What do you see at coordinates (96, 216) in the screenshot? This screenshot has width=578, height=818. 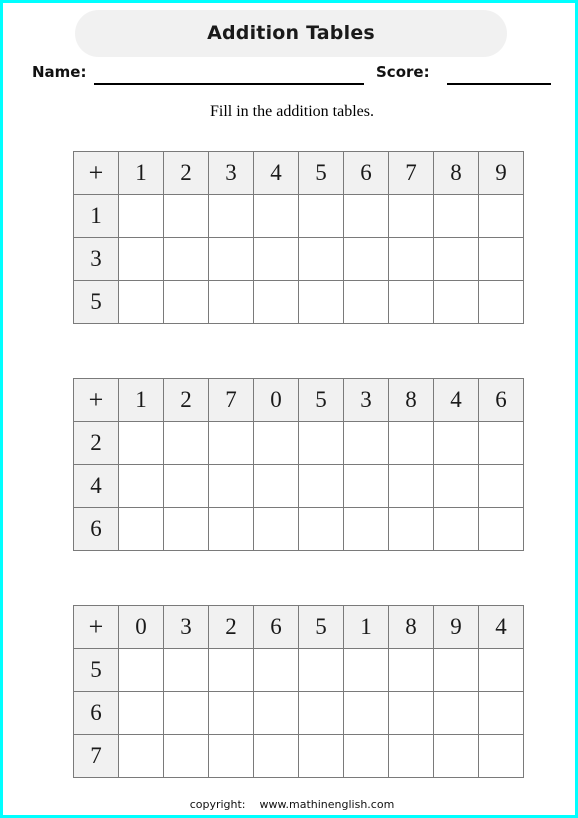 I see `row-header-cell: 1` at bounding box center [96, 216].